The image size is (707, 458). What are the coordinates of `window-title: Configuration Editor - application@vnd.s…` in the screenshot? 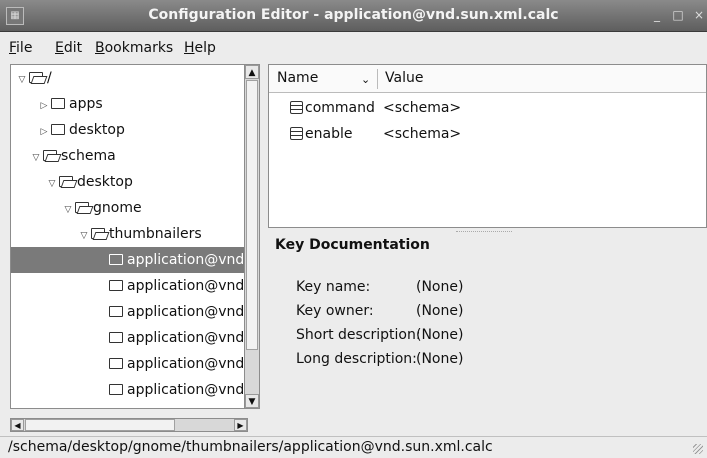 It's located at (353, 15).